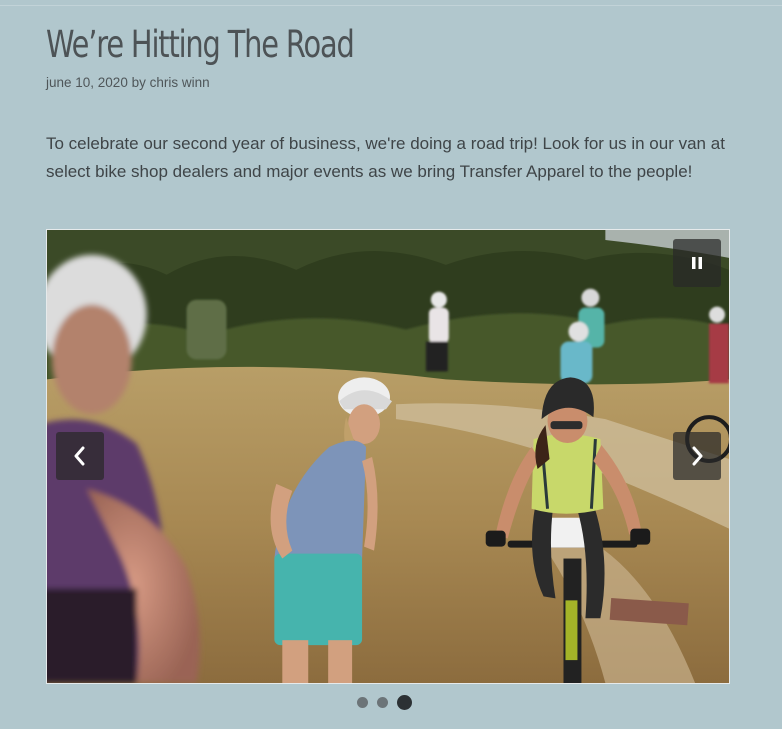 This screenshot has height=729, width=782. What do you see at coordinates (170, 82) in the screenshot?
I see `post-author: by chris winn` at bounding box center [170, 82].